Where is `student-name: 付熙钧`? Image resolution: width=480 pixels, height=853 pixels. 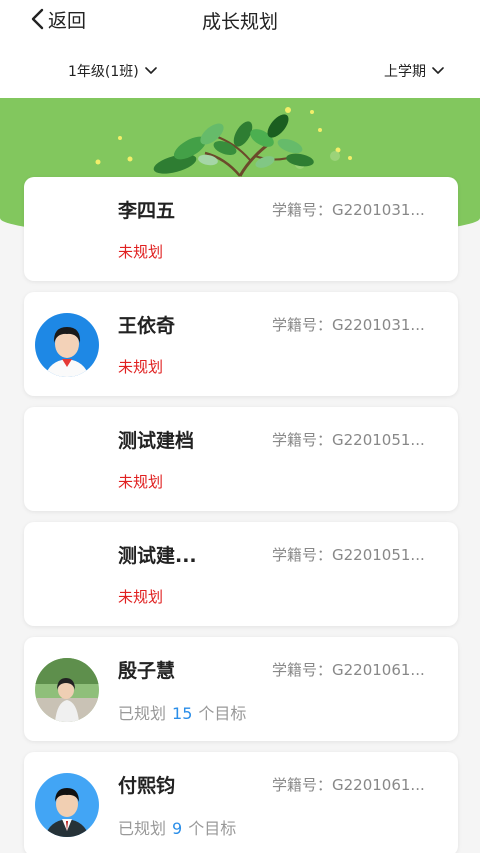 student-name: 付熙钧 is located at coordinates (147, 786).